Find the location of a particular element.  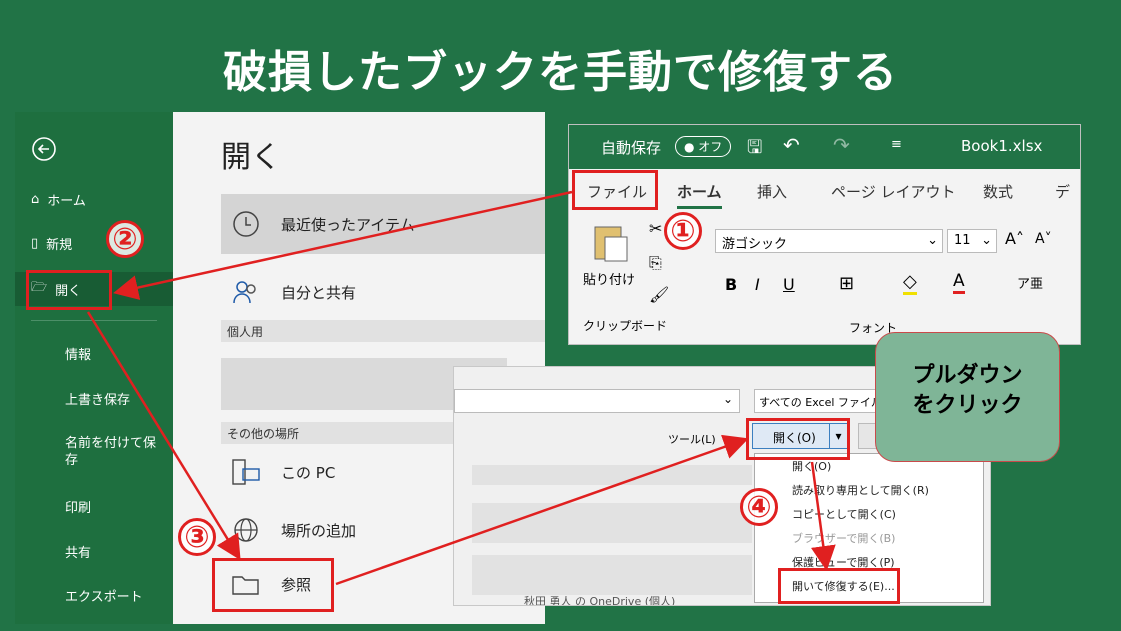

font-name-box: 游ゴシック ⌄ is located at coordinates (829, 241).